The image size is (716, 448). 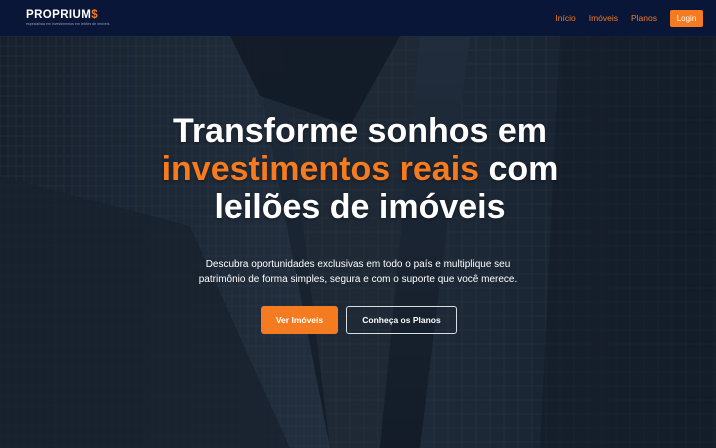 What do you see at coordinates (360, 131) in the screenshot?
I see `hero-title-part1: Transforme sonhos em` at bounding box center [360, 131].